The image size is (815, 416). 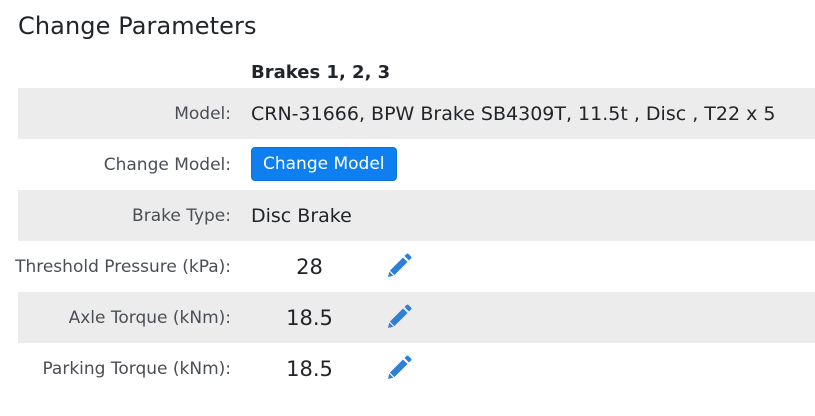 What do you see at coordinates (416, 72) in the screenshot?
I see `table-header-row: Brakes 1, 2, 3` at bounding box center [416, 72].